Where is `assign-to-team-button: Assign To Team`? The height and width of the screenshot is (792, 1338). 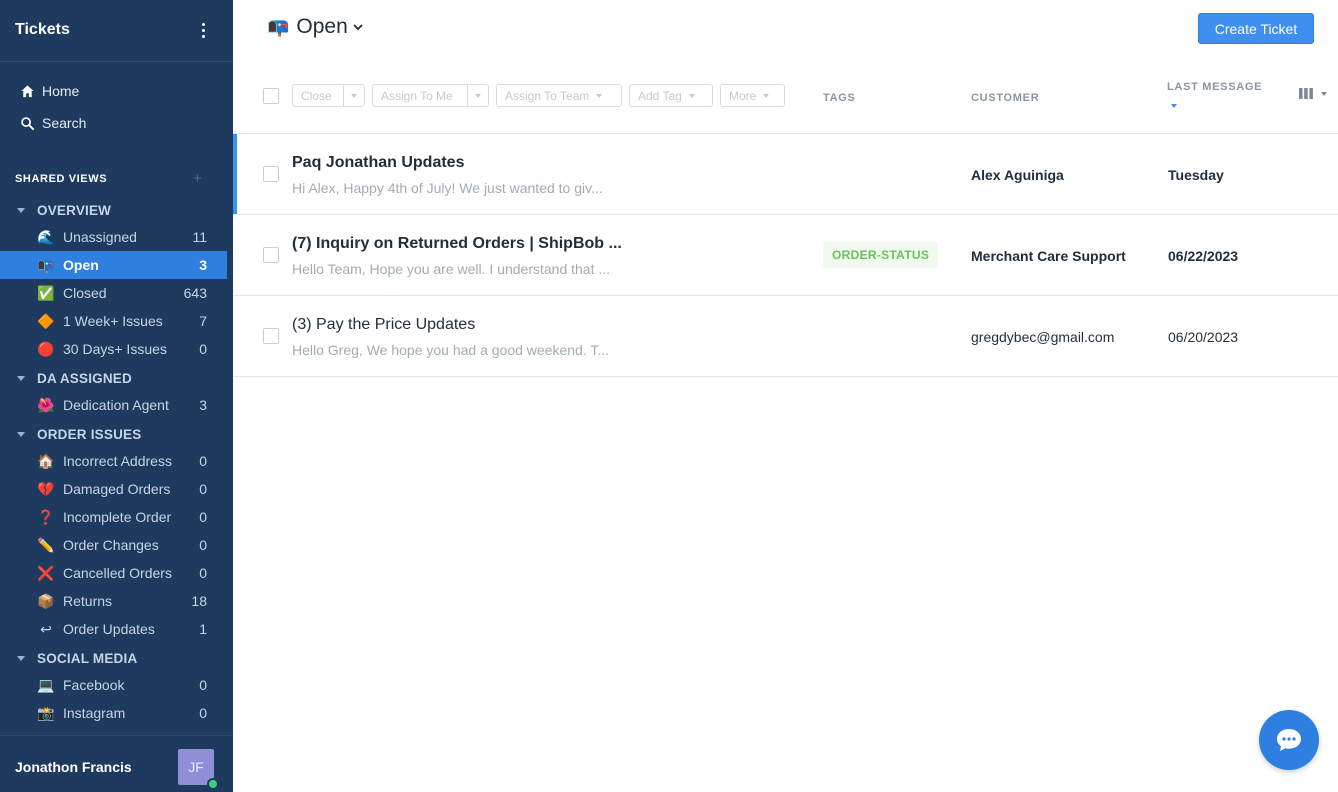
assign-to-team-button: Assign To Team is located at coordinates (559, 95).